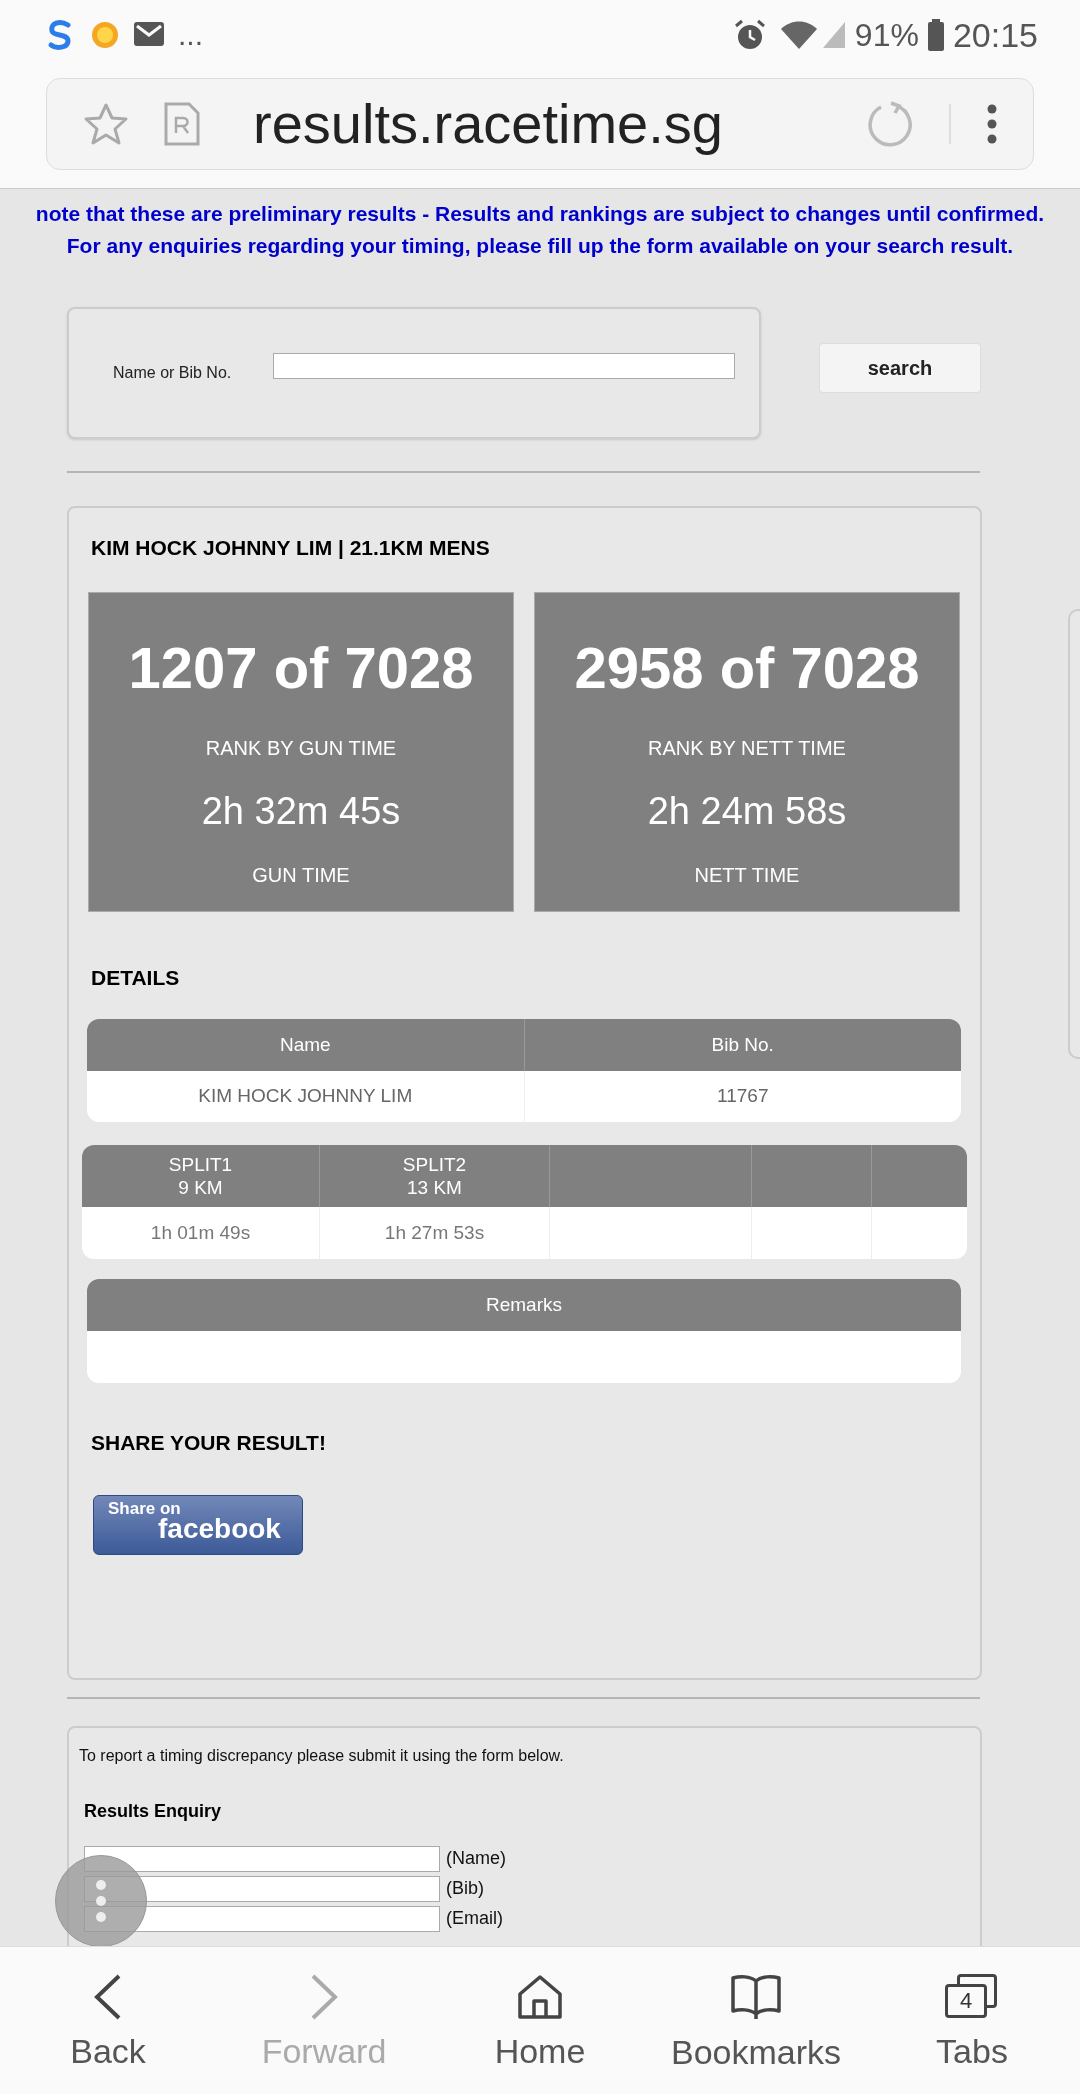 This screenshot has width=1080, height=2094. Describe the element at coordinates (172, 373) in the screenshot. I see `search-label: Name or Bib No.` at that location.